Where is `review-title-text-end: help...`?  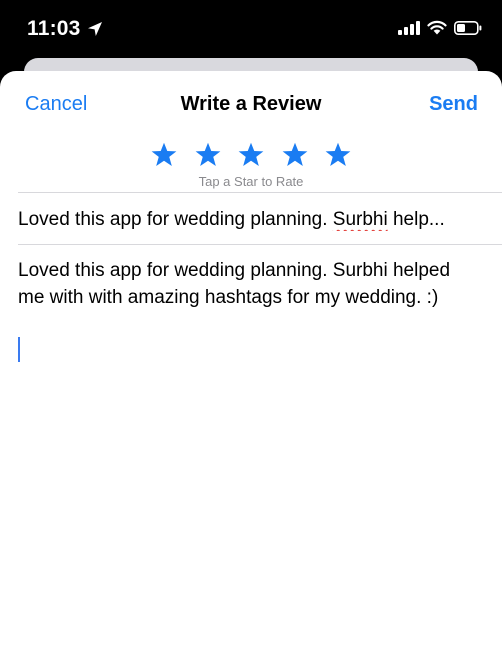
review-title-text-end: help... is located at coordinates (416, 219).